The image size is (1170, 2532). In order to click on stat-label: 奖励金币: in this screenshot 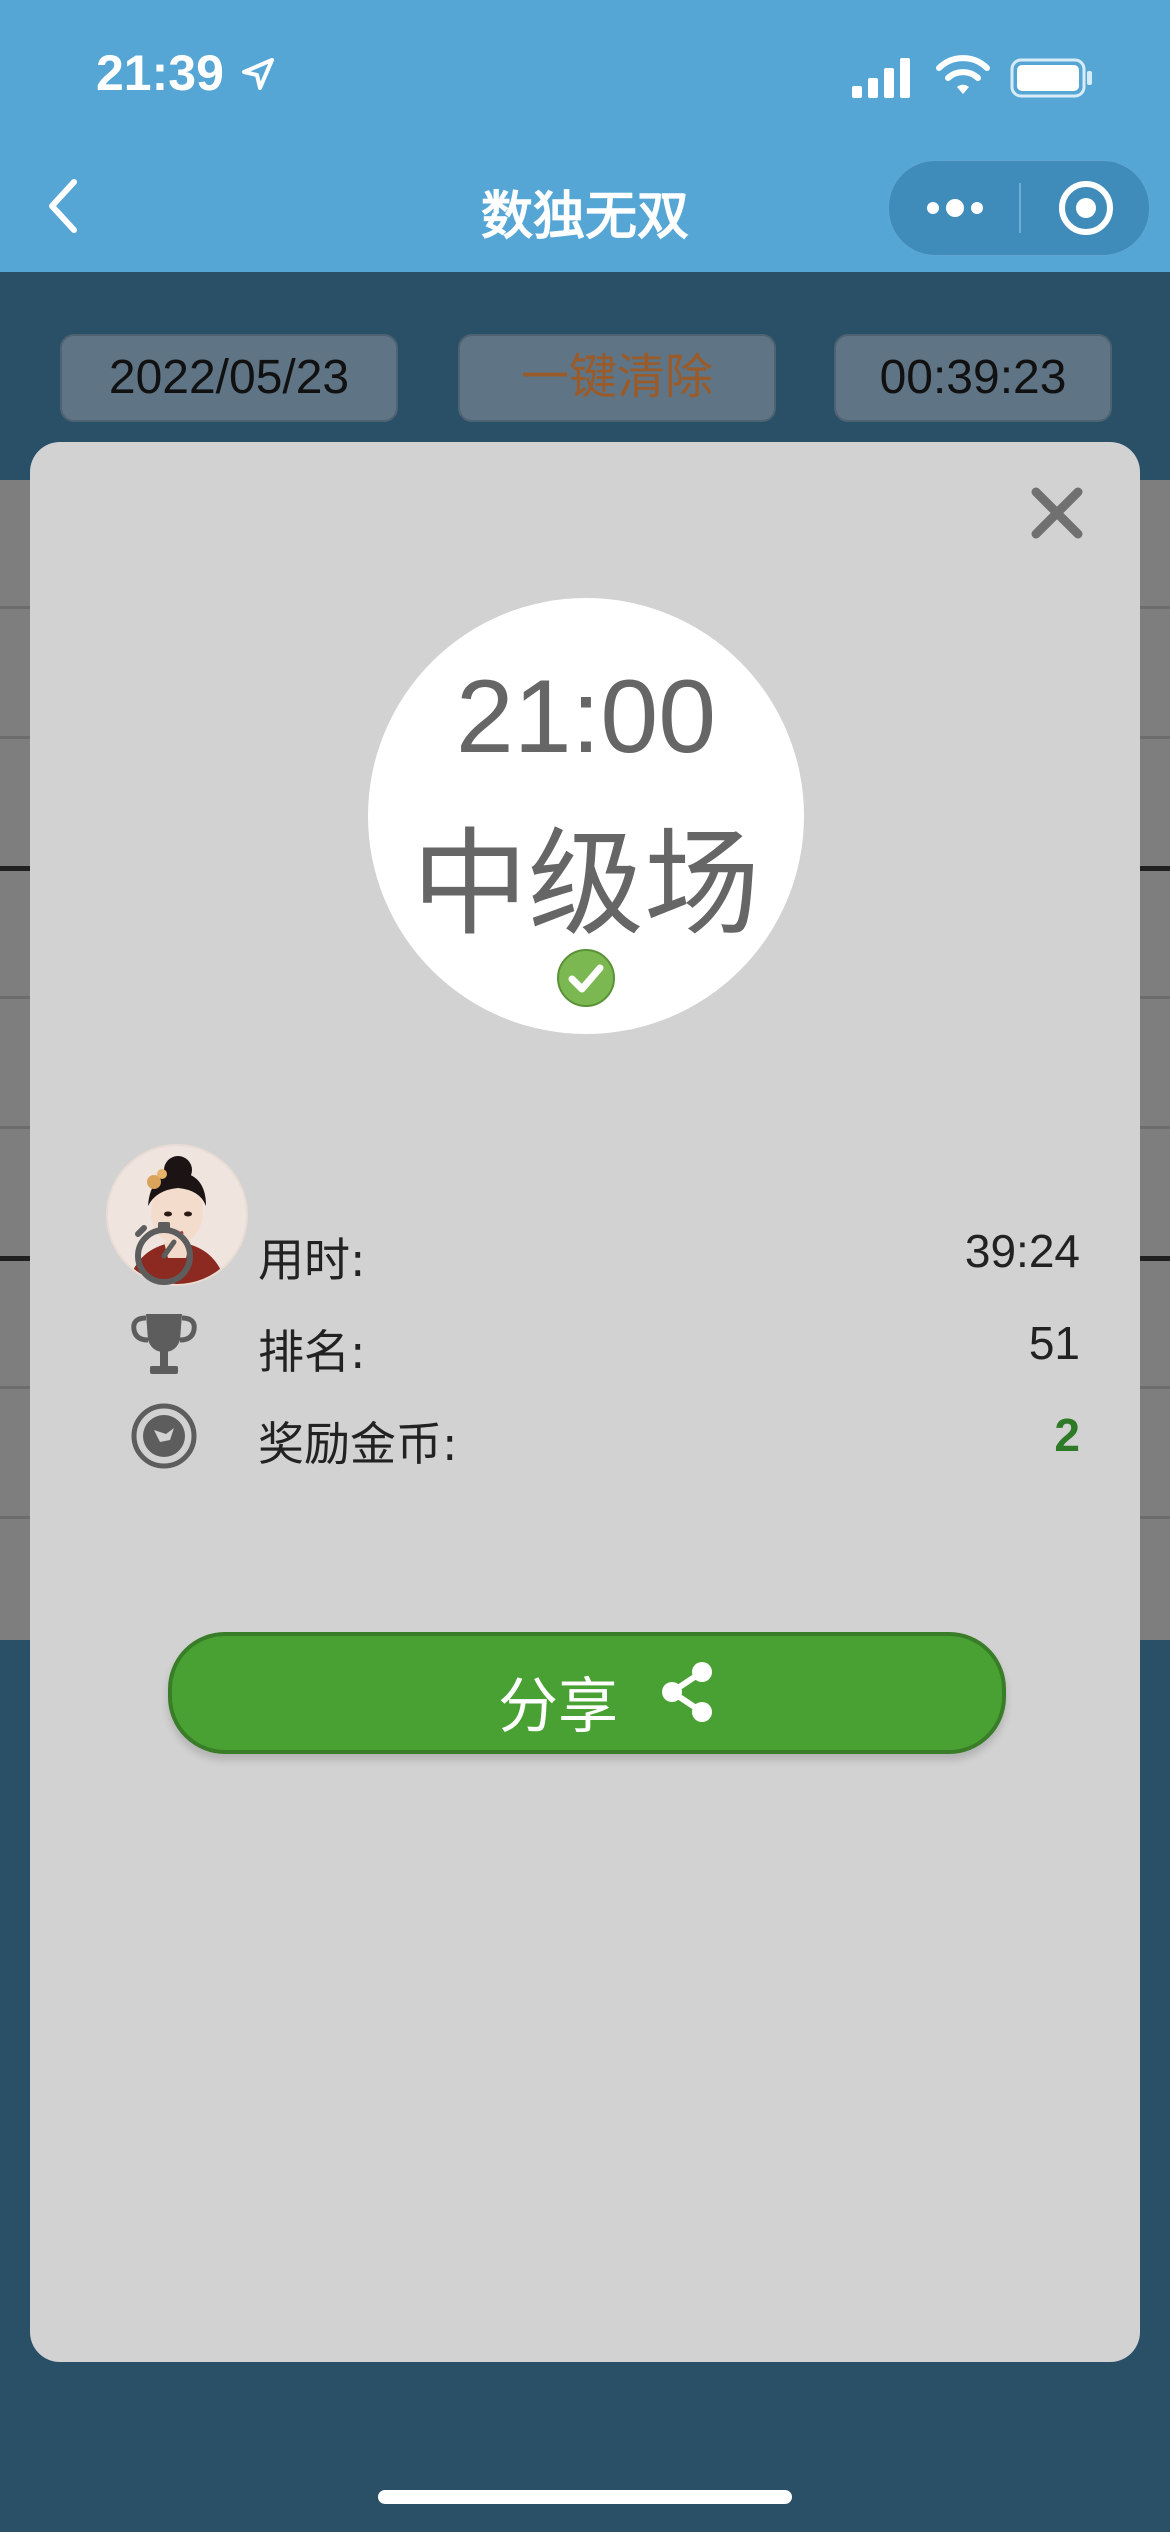, I will do `click(358, 1444)`.